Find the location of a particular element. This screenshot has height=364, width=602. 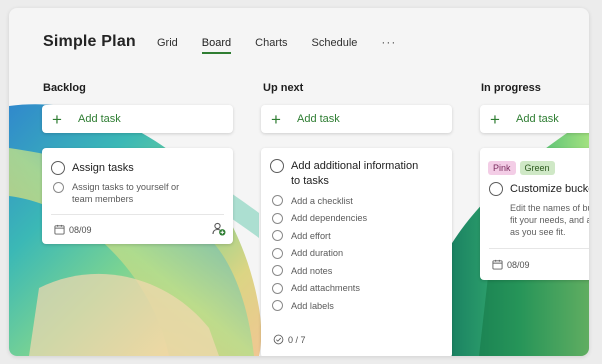

bucket-title-backlog: Backlog is located at coordinates (64, 88).